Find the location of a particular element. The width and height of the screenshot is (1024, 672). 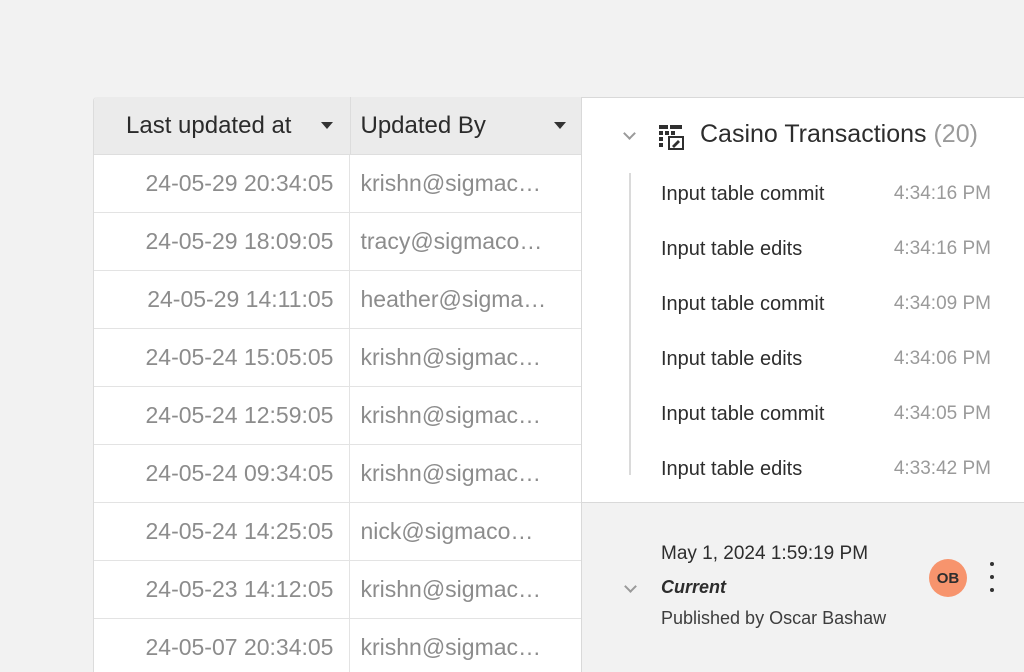

table-header: Last updated at Updated By is located at coordinates (338, 126).